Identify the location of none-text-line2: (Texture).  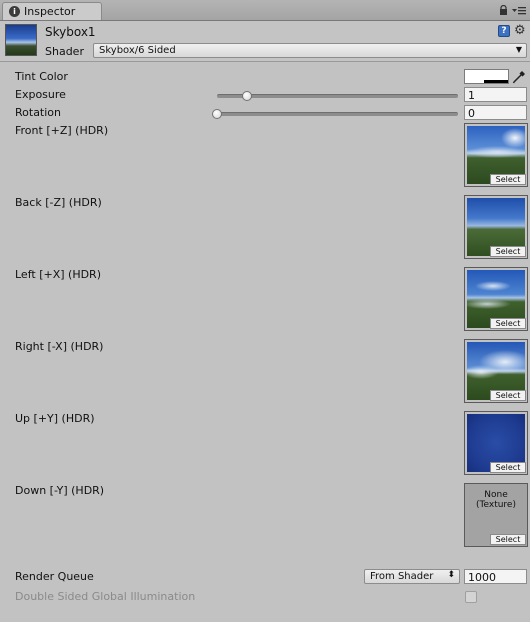
(496, 505).